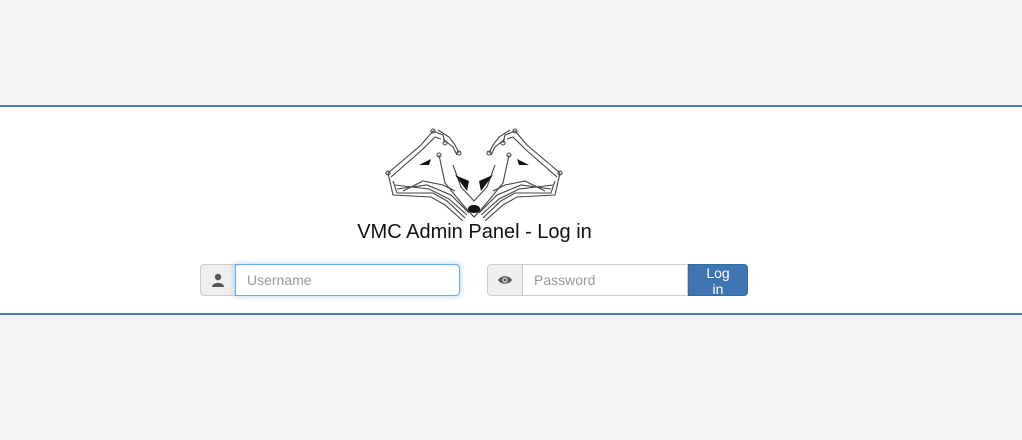 The width and height of the screenshot is (1022, 440). I want to click on login-button: Log in, so click(718, 280).